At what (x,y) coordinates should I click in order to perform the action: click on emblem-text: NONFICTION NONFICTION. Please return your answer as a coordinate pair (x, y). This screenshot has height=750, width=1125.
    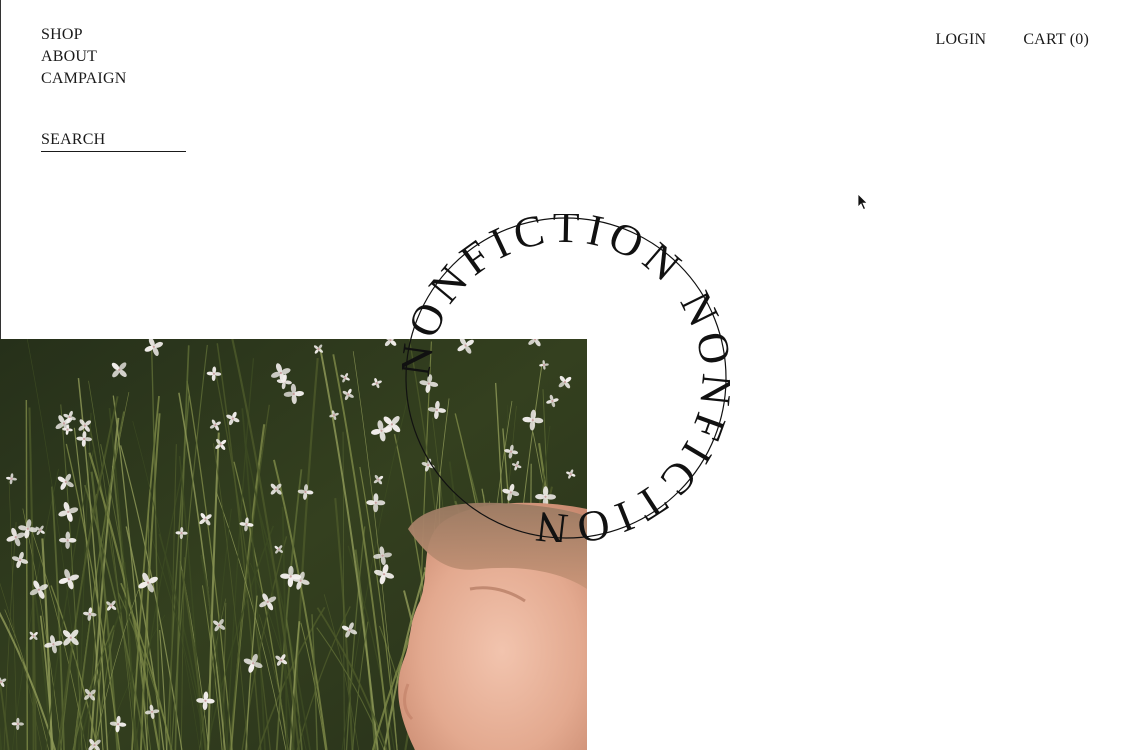
    Looking at the image, I should click on (566, 378).